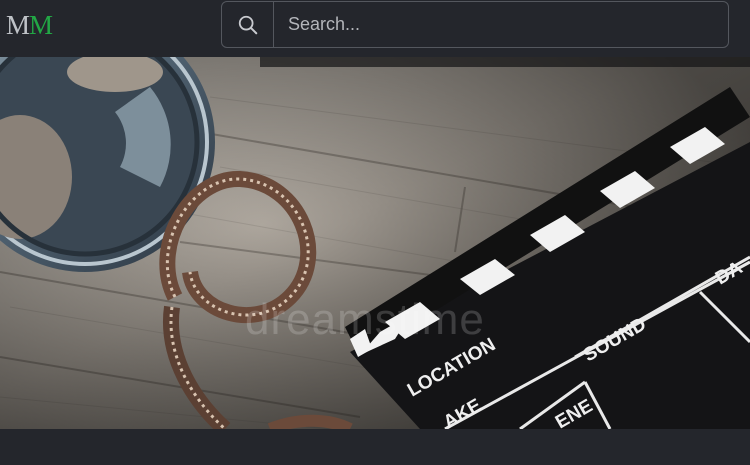  What do you see at coordinates (18, 25) in the screenshot?
I see `logo-letter-1: M` at bounding box center [18, 25].